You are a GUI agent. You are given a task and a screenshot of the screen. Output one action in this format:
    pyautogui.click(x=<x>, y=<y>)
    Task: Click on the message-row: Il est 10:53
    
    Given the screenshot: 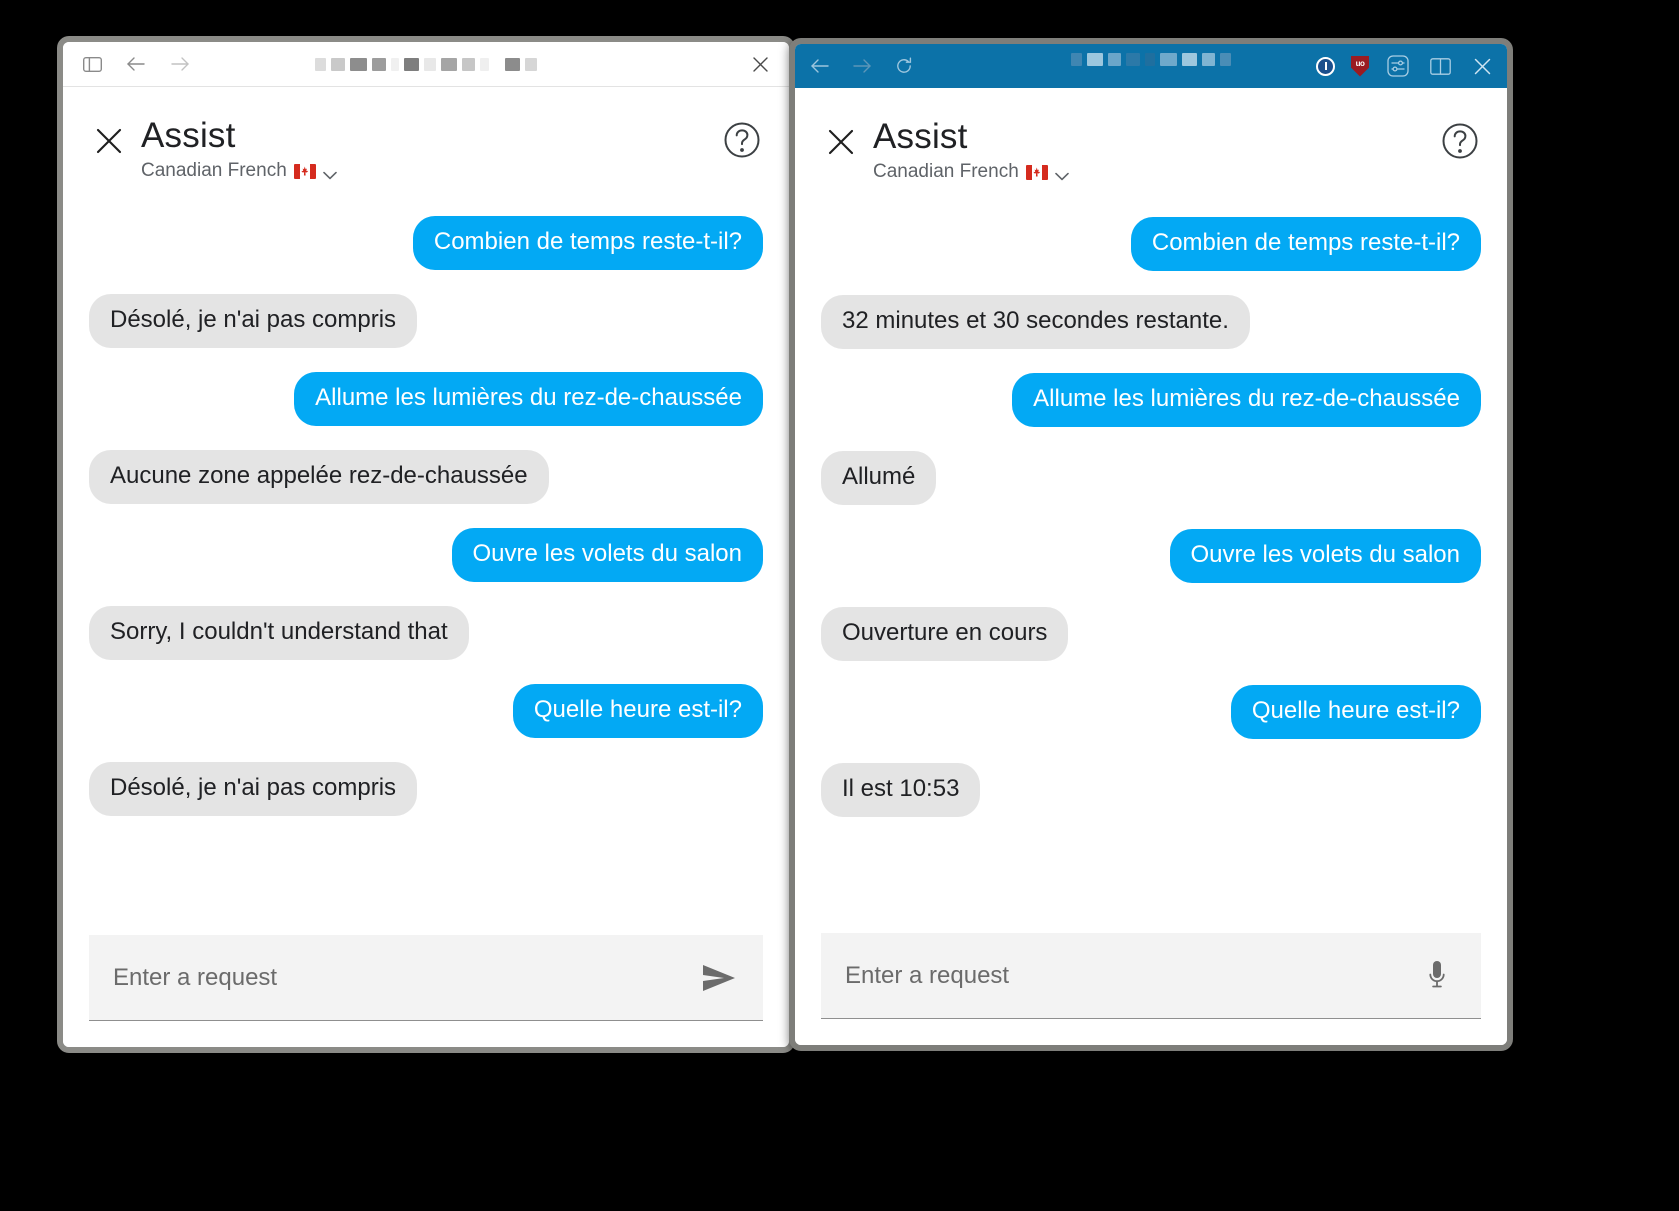 What is the action you would take?
    pyautogui.click(x=1151, y=790)
    